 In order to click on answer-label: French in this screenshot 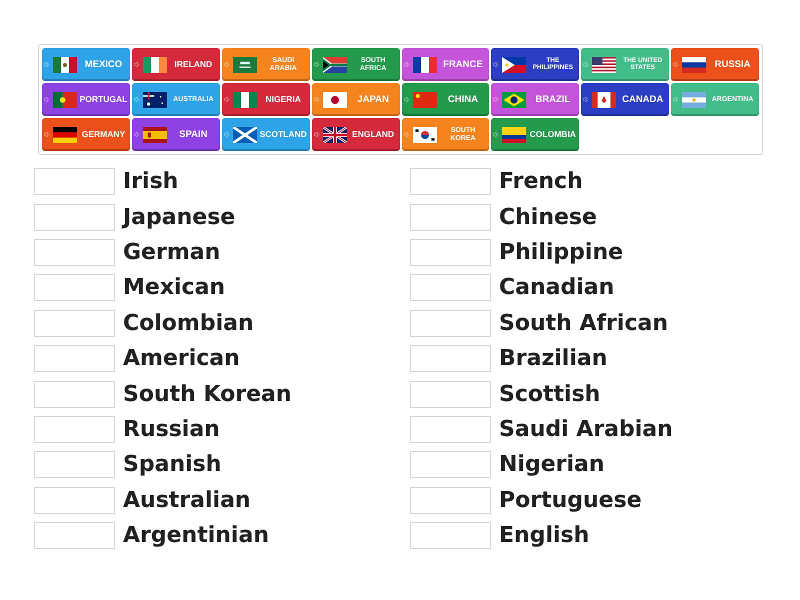, I will do `click(541, 182)`.